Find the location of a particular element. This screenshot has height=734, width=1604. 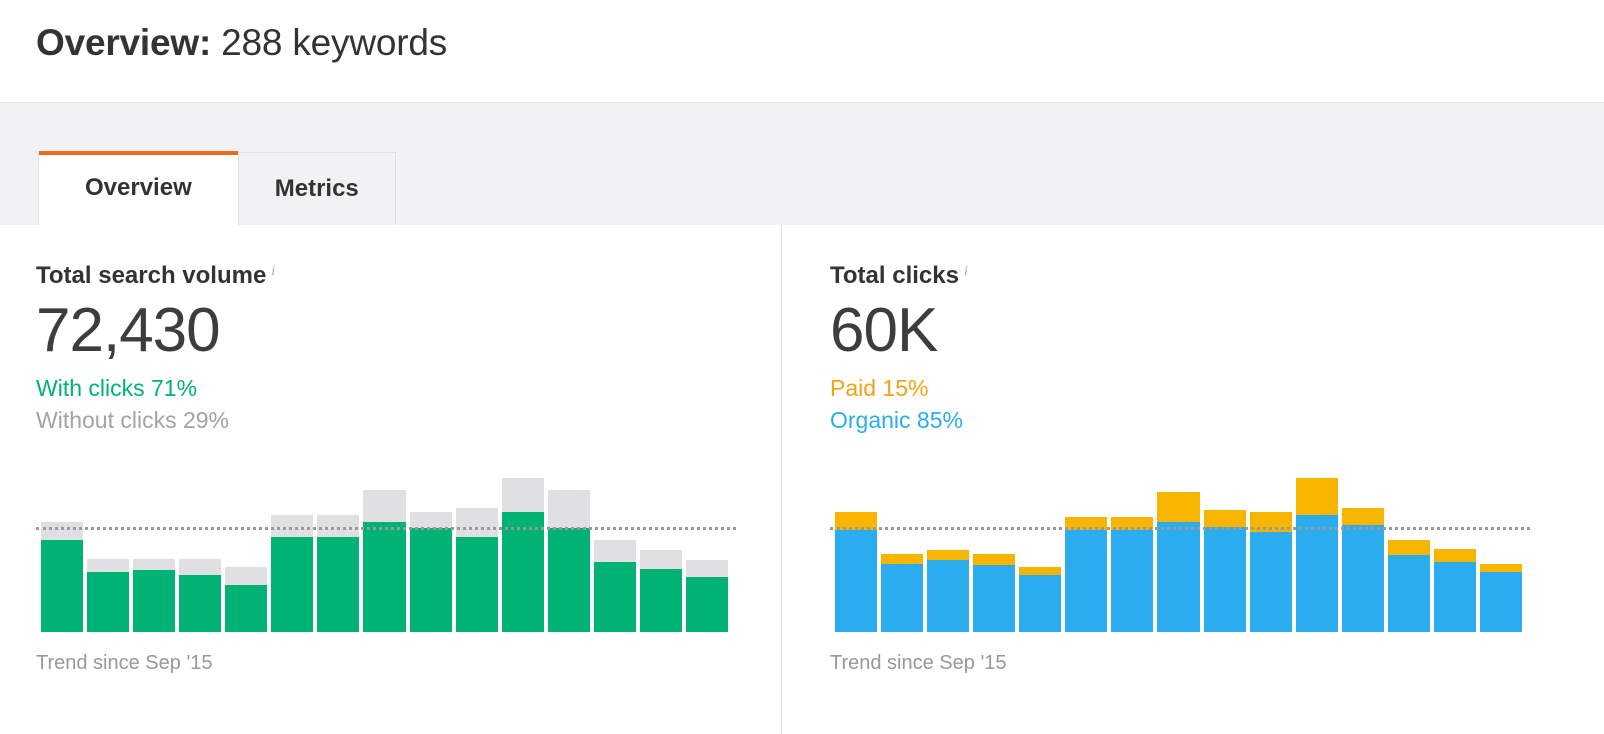

metric-label-search-volume: Total search volume i is located at coordinates (408, 274).